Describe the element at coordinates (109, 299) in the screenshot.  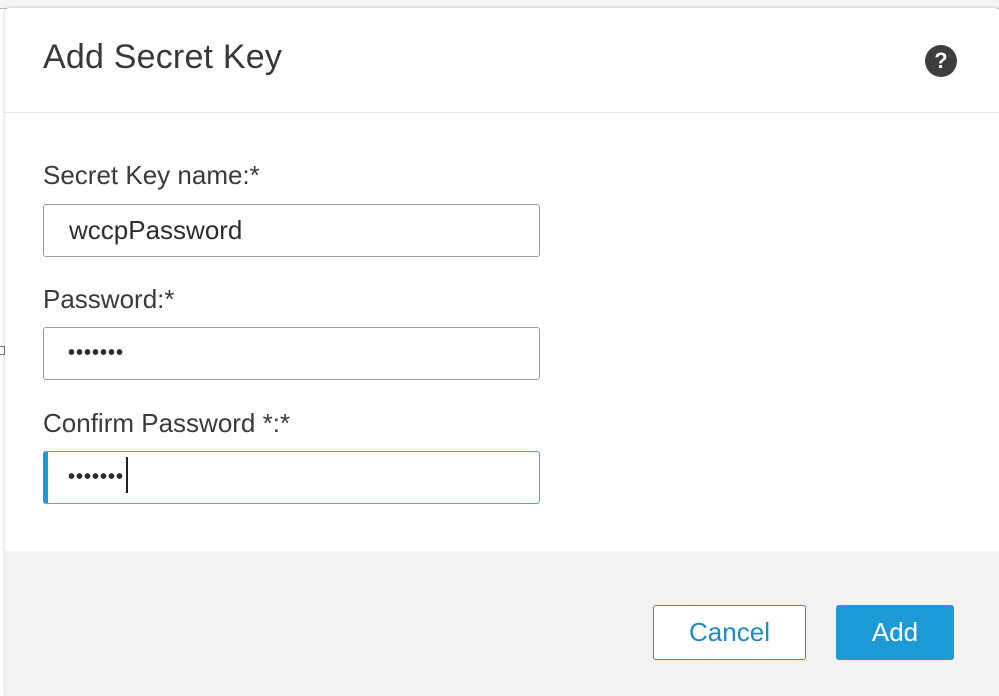
I see `password-label: Password:*` at that location.